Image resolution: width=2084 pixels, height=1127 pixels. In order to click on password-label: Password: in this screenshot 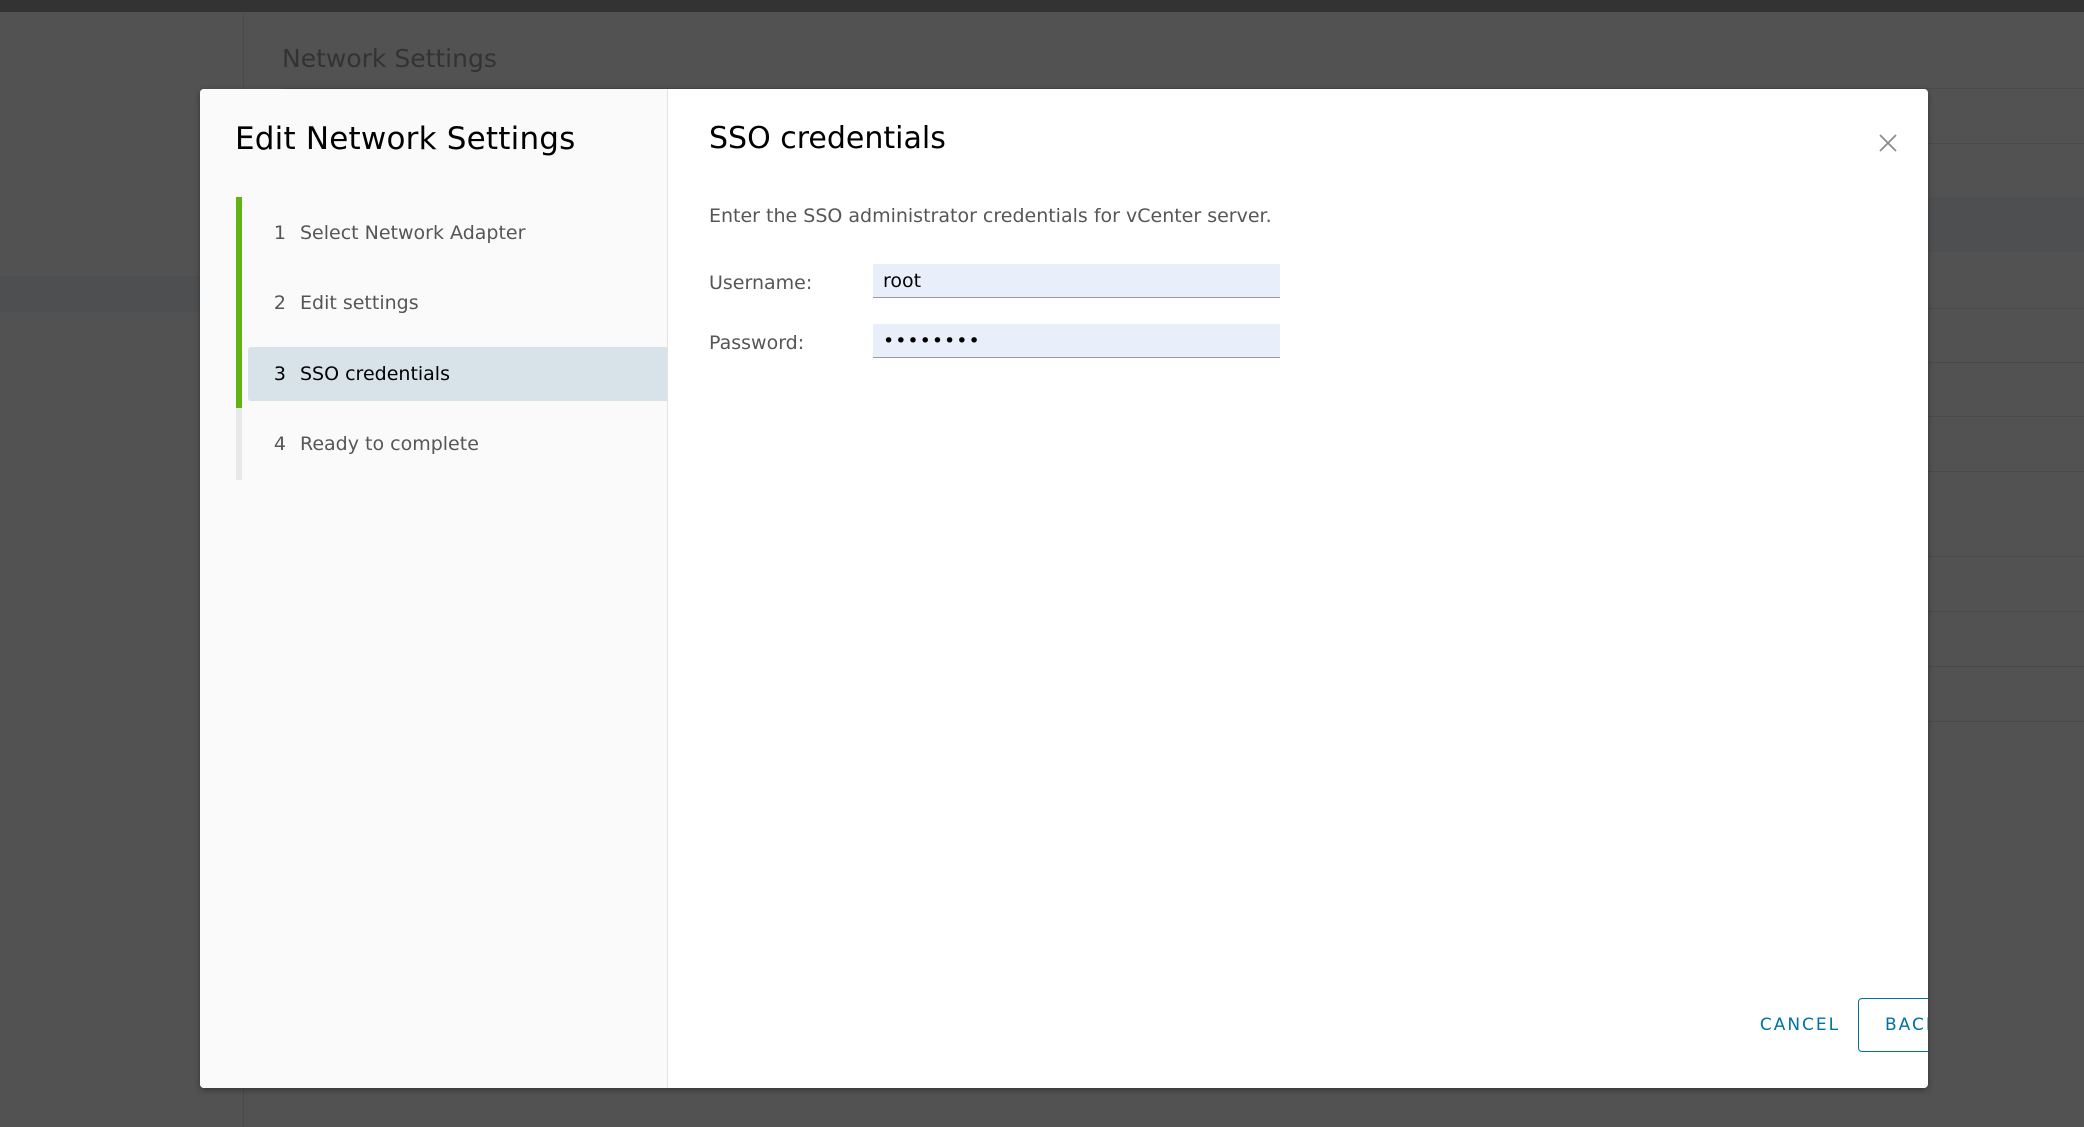, I will do `click(757, 343)`.